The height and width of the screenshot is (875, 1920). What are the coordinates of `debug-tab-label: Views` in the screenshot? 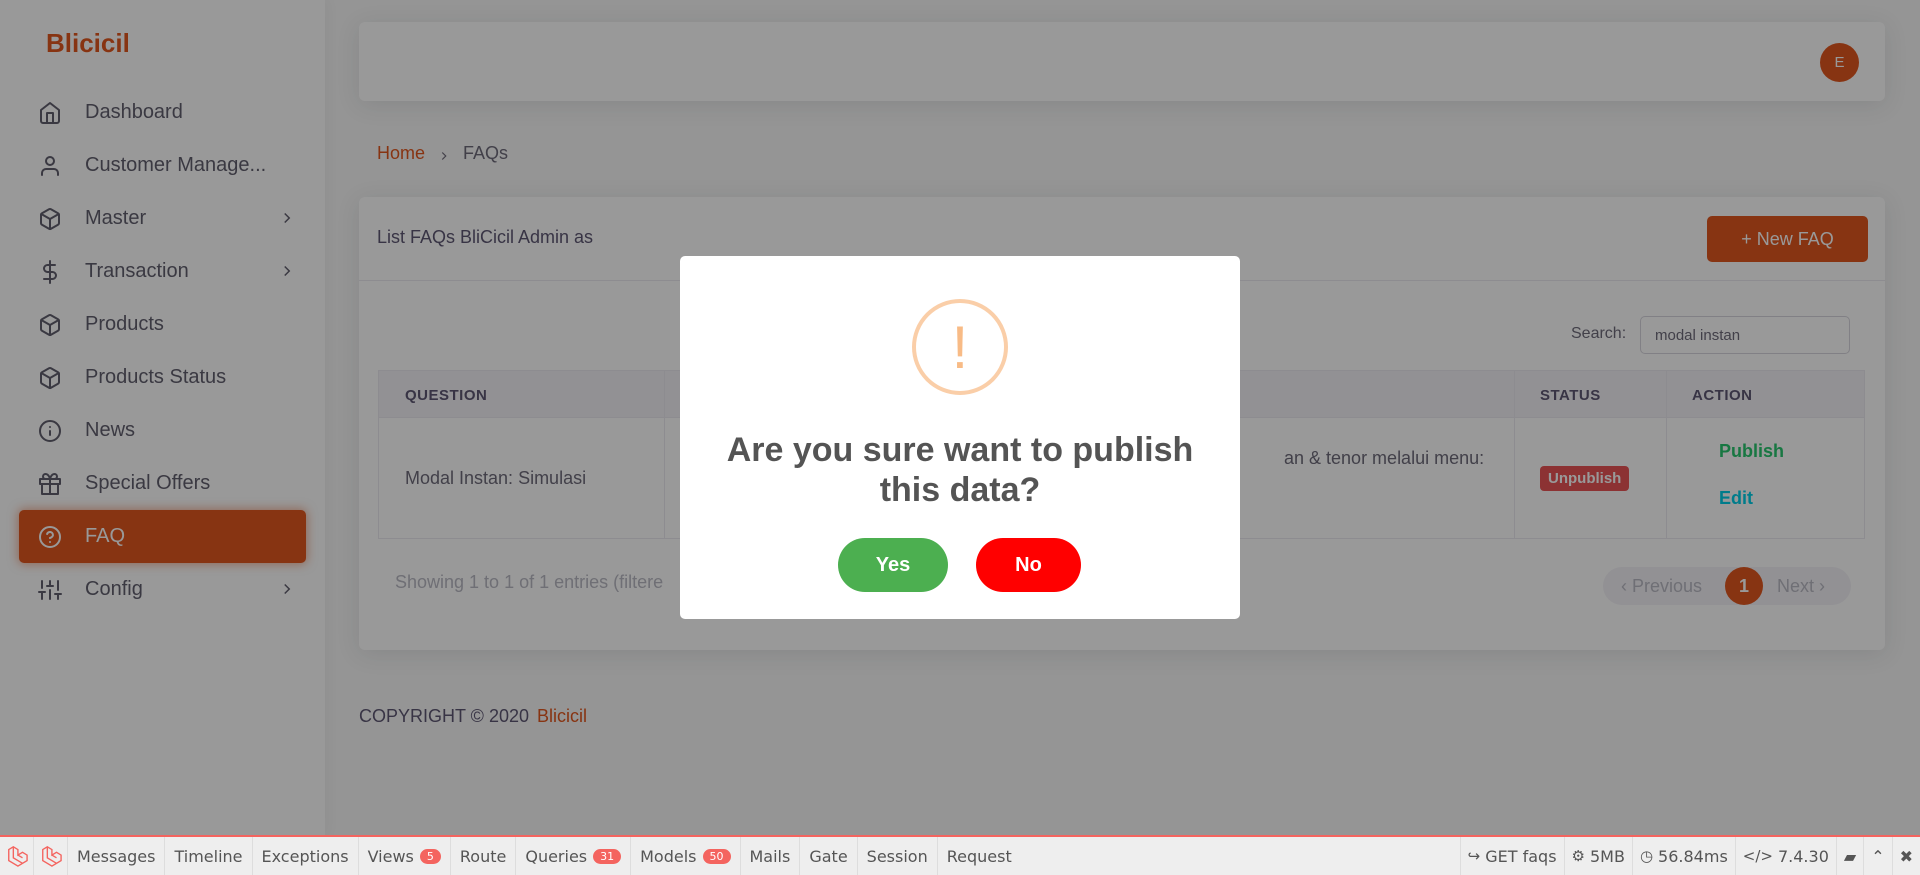 It's located at (390, 856).